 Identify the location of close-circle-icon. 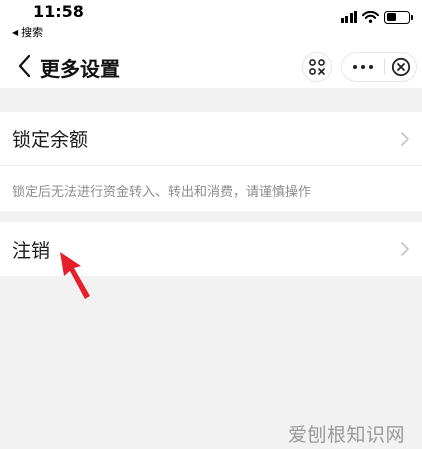
(400, 67).